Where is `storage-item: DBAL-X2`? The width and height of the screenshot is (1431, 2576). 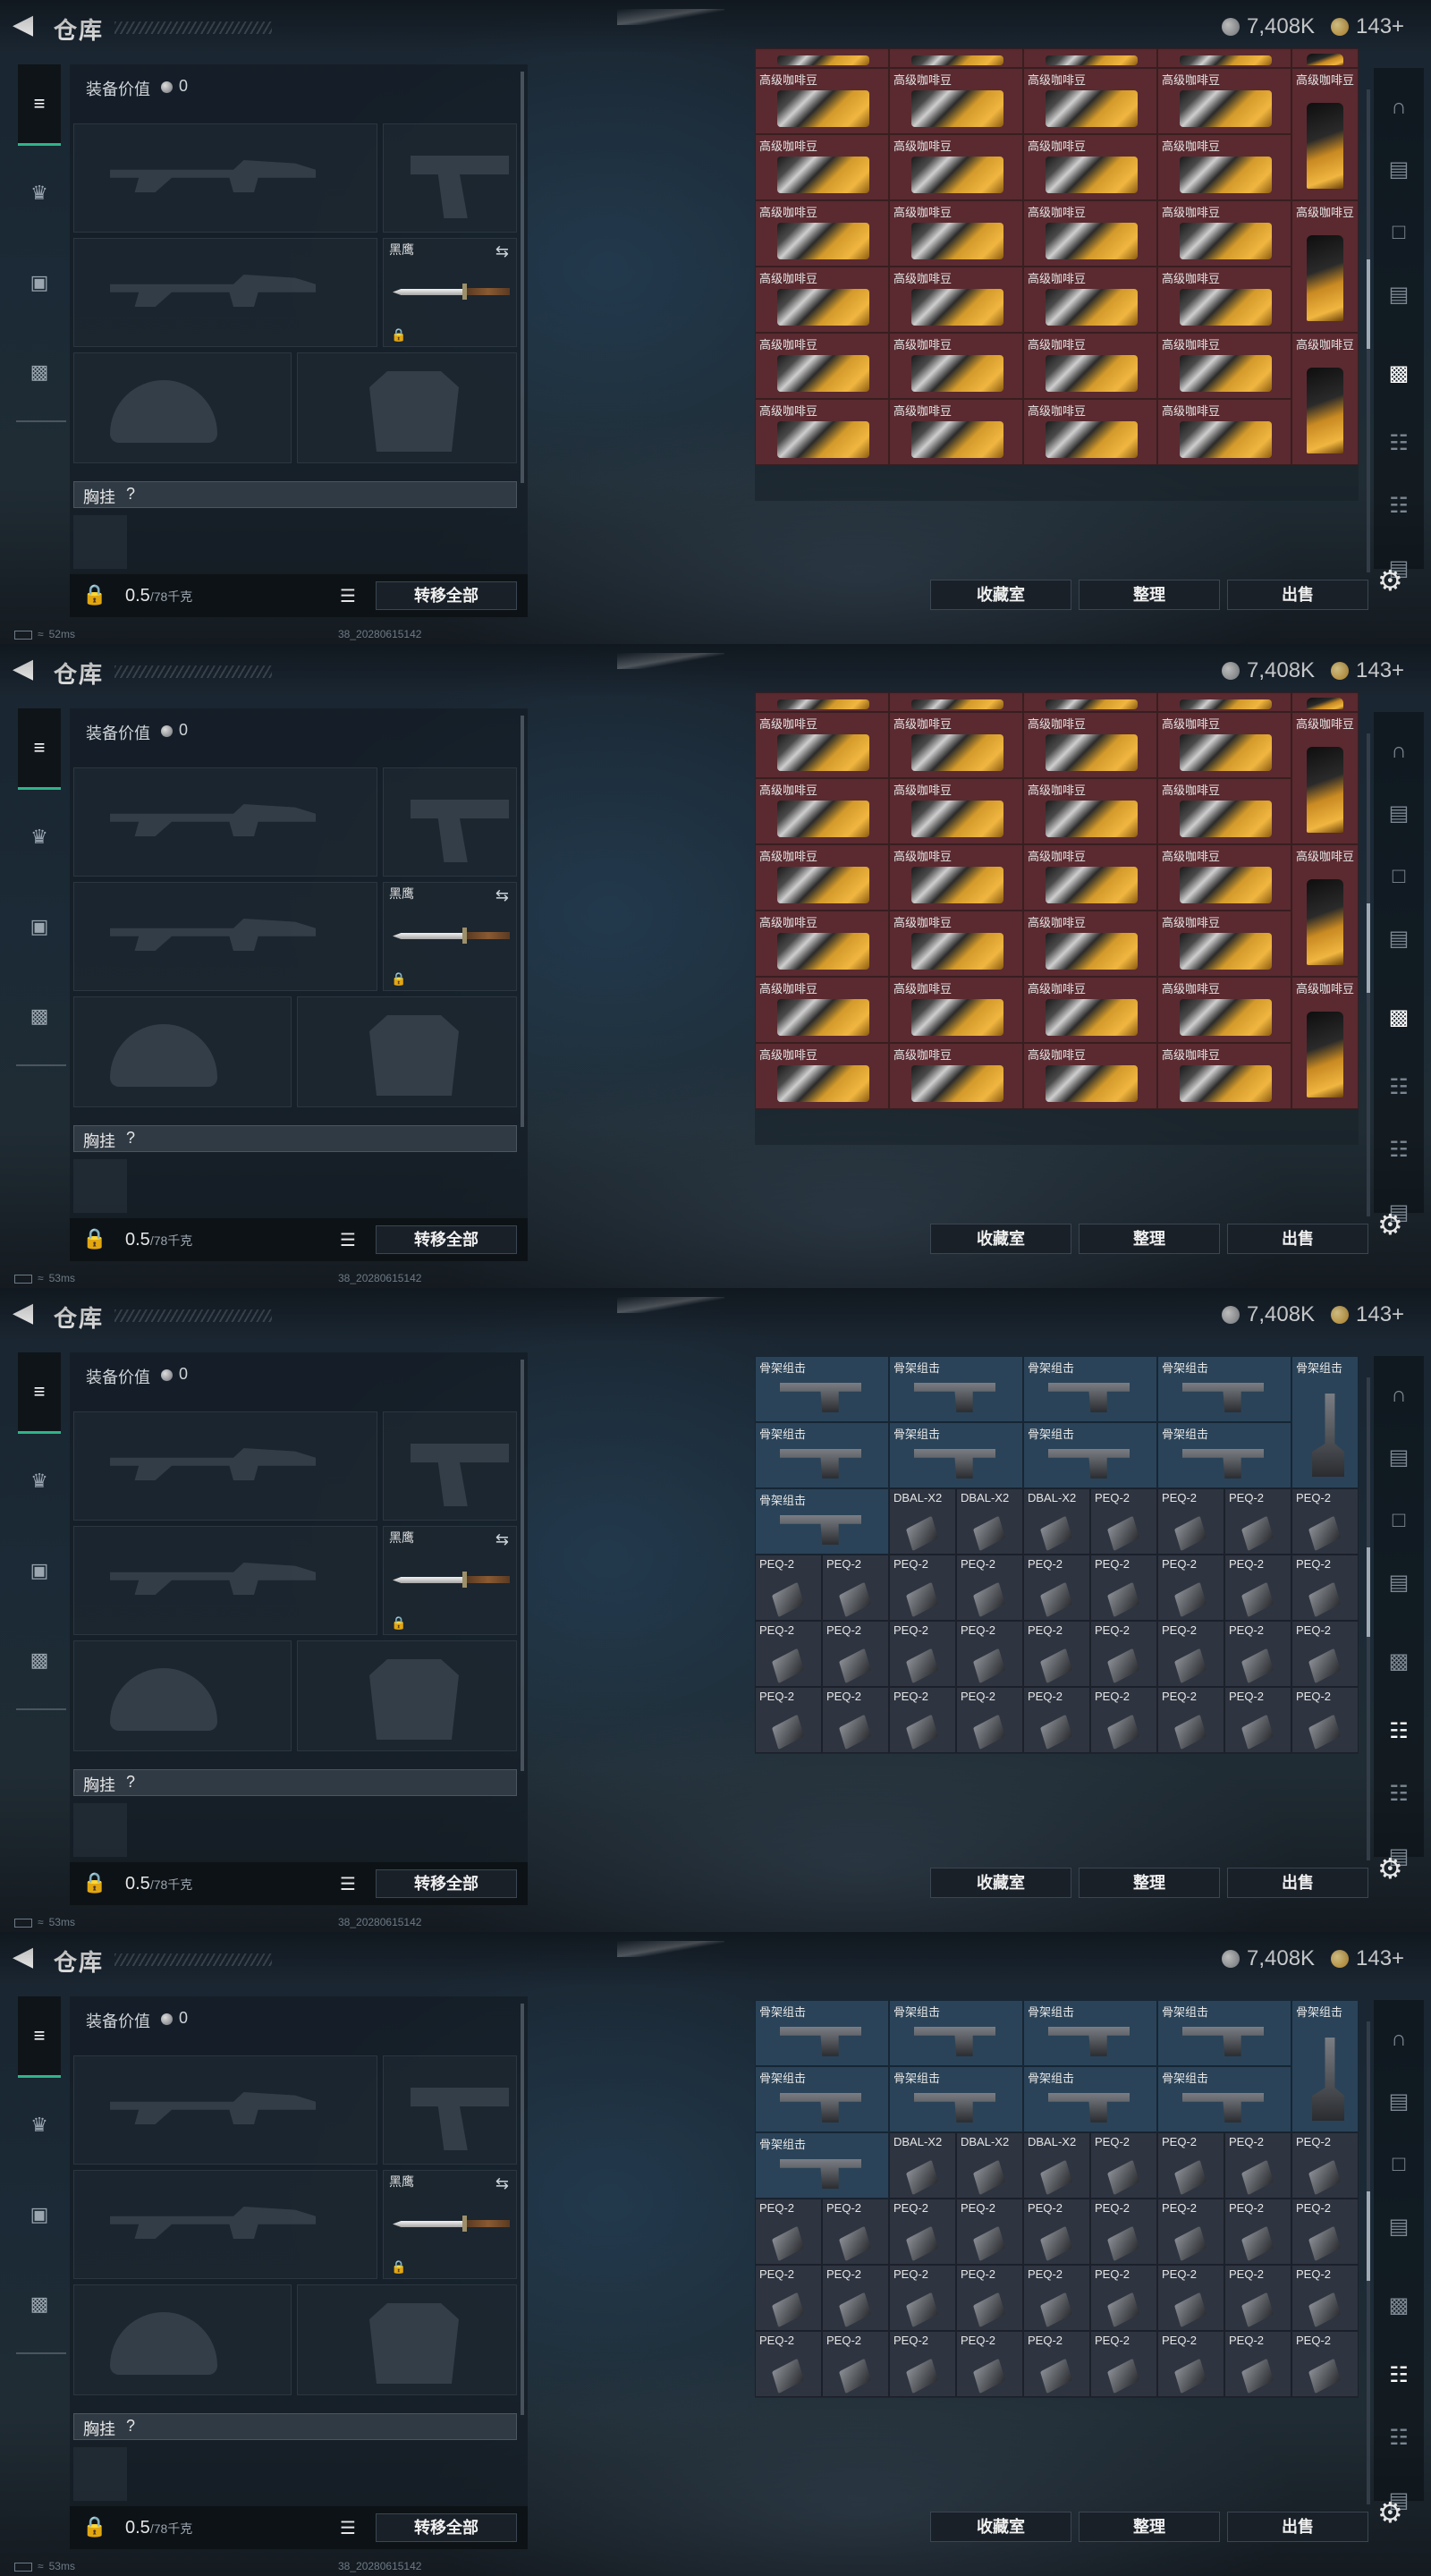 storage-item: DBAL-X2 is located at coordinates (990, 2165).